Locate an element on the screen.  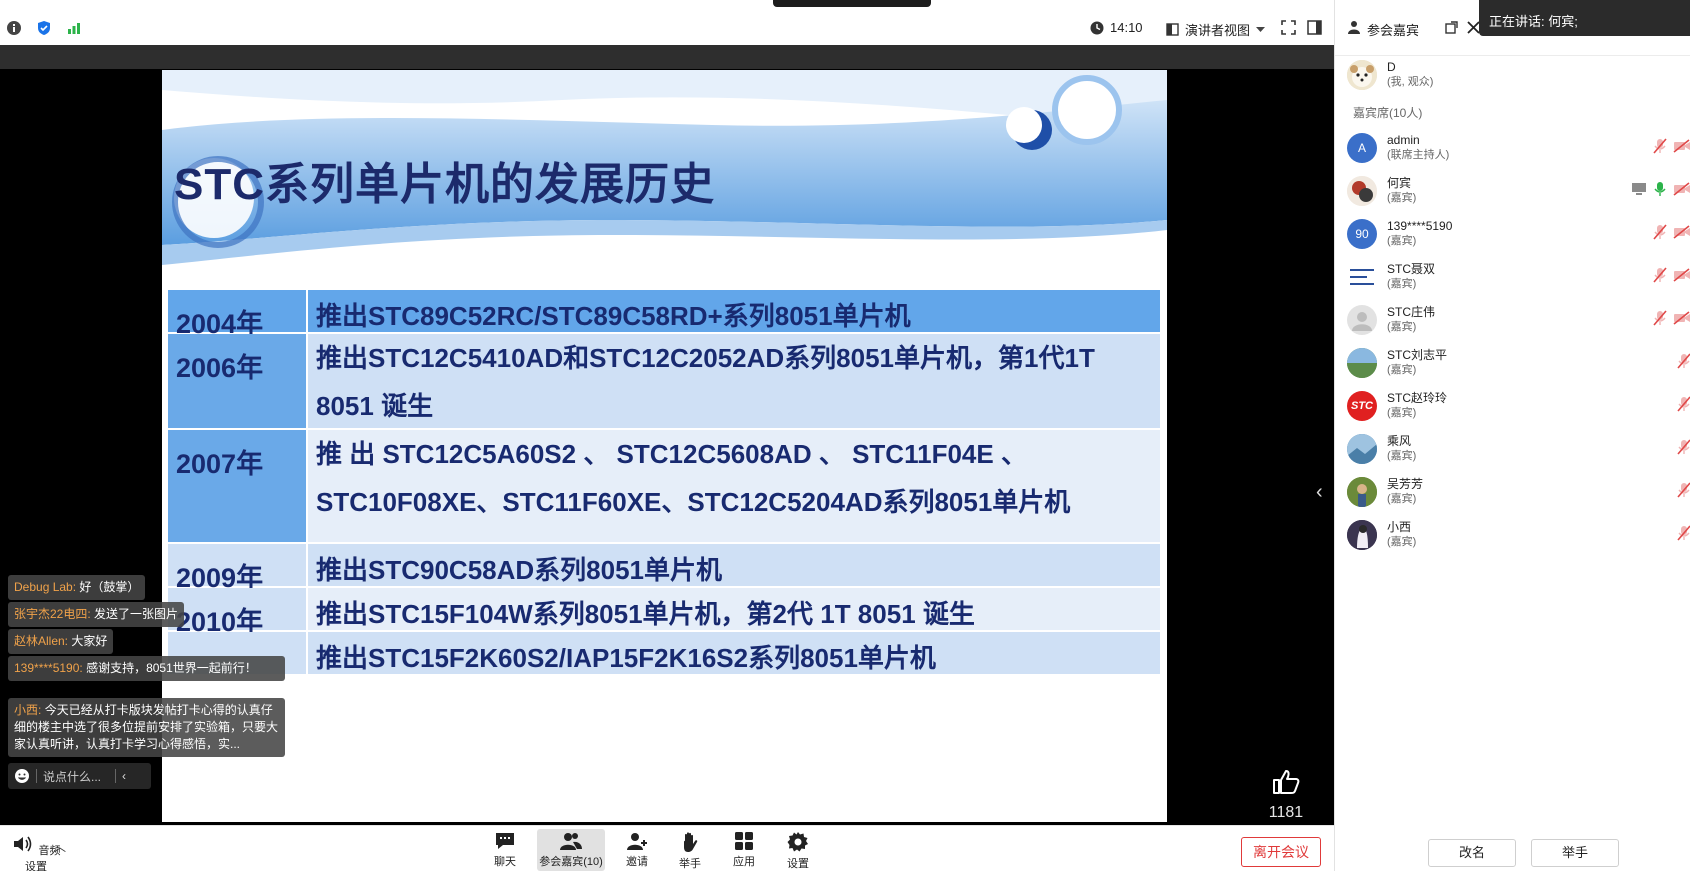
fullscreen-icon is located at coordinates (1288, 30).